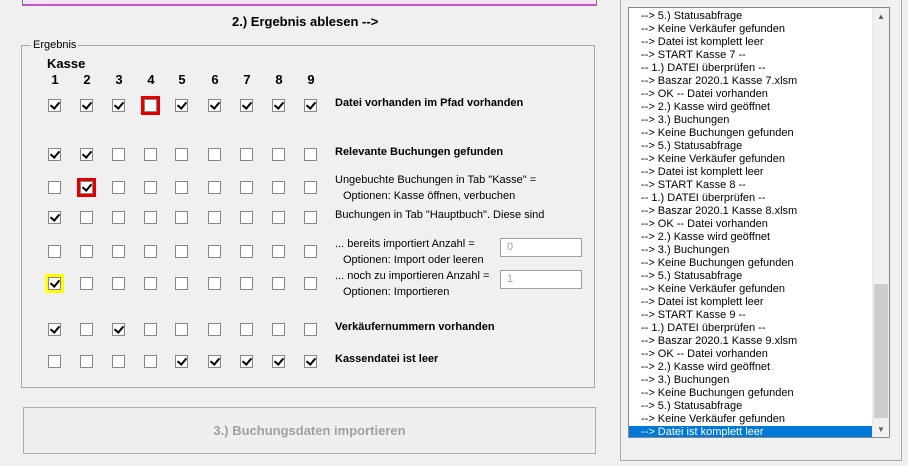 The width and height of the screenshot is (908, 466). I want to click on scroll-up-icon: ▲, so click(881, 16).